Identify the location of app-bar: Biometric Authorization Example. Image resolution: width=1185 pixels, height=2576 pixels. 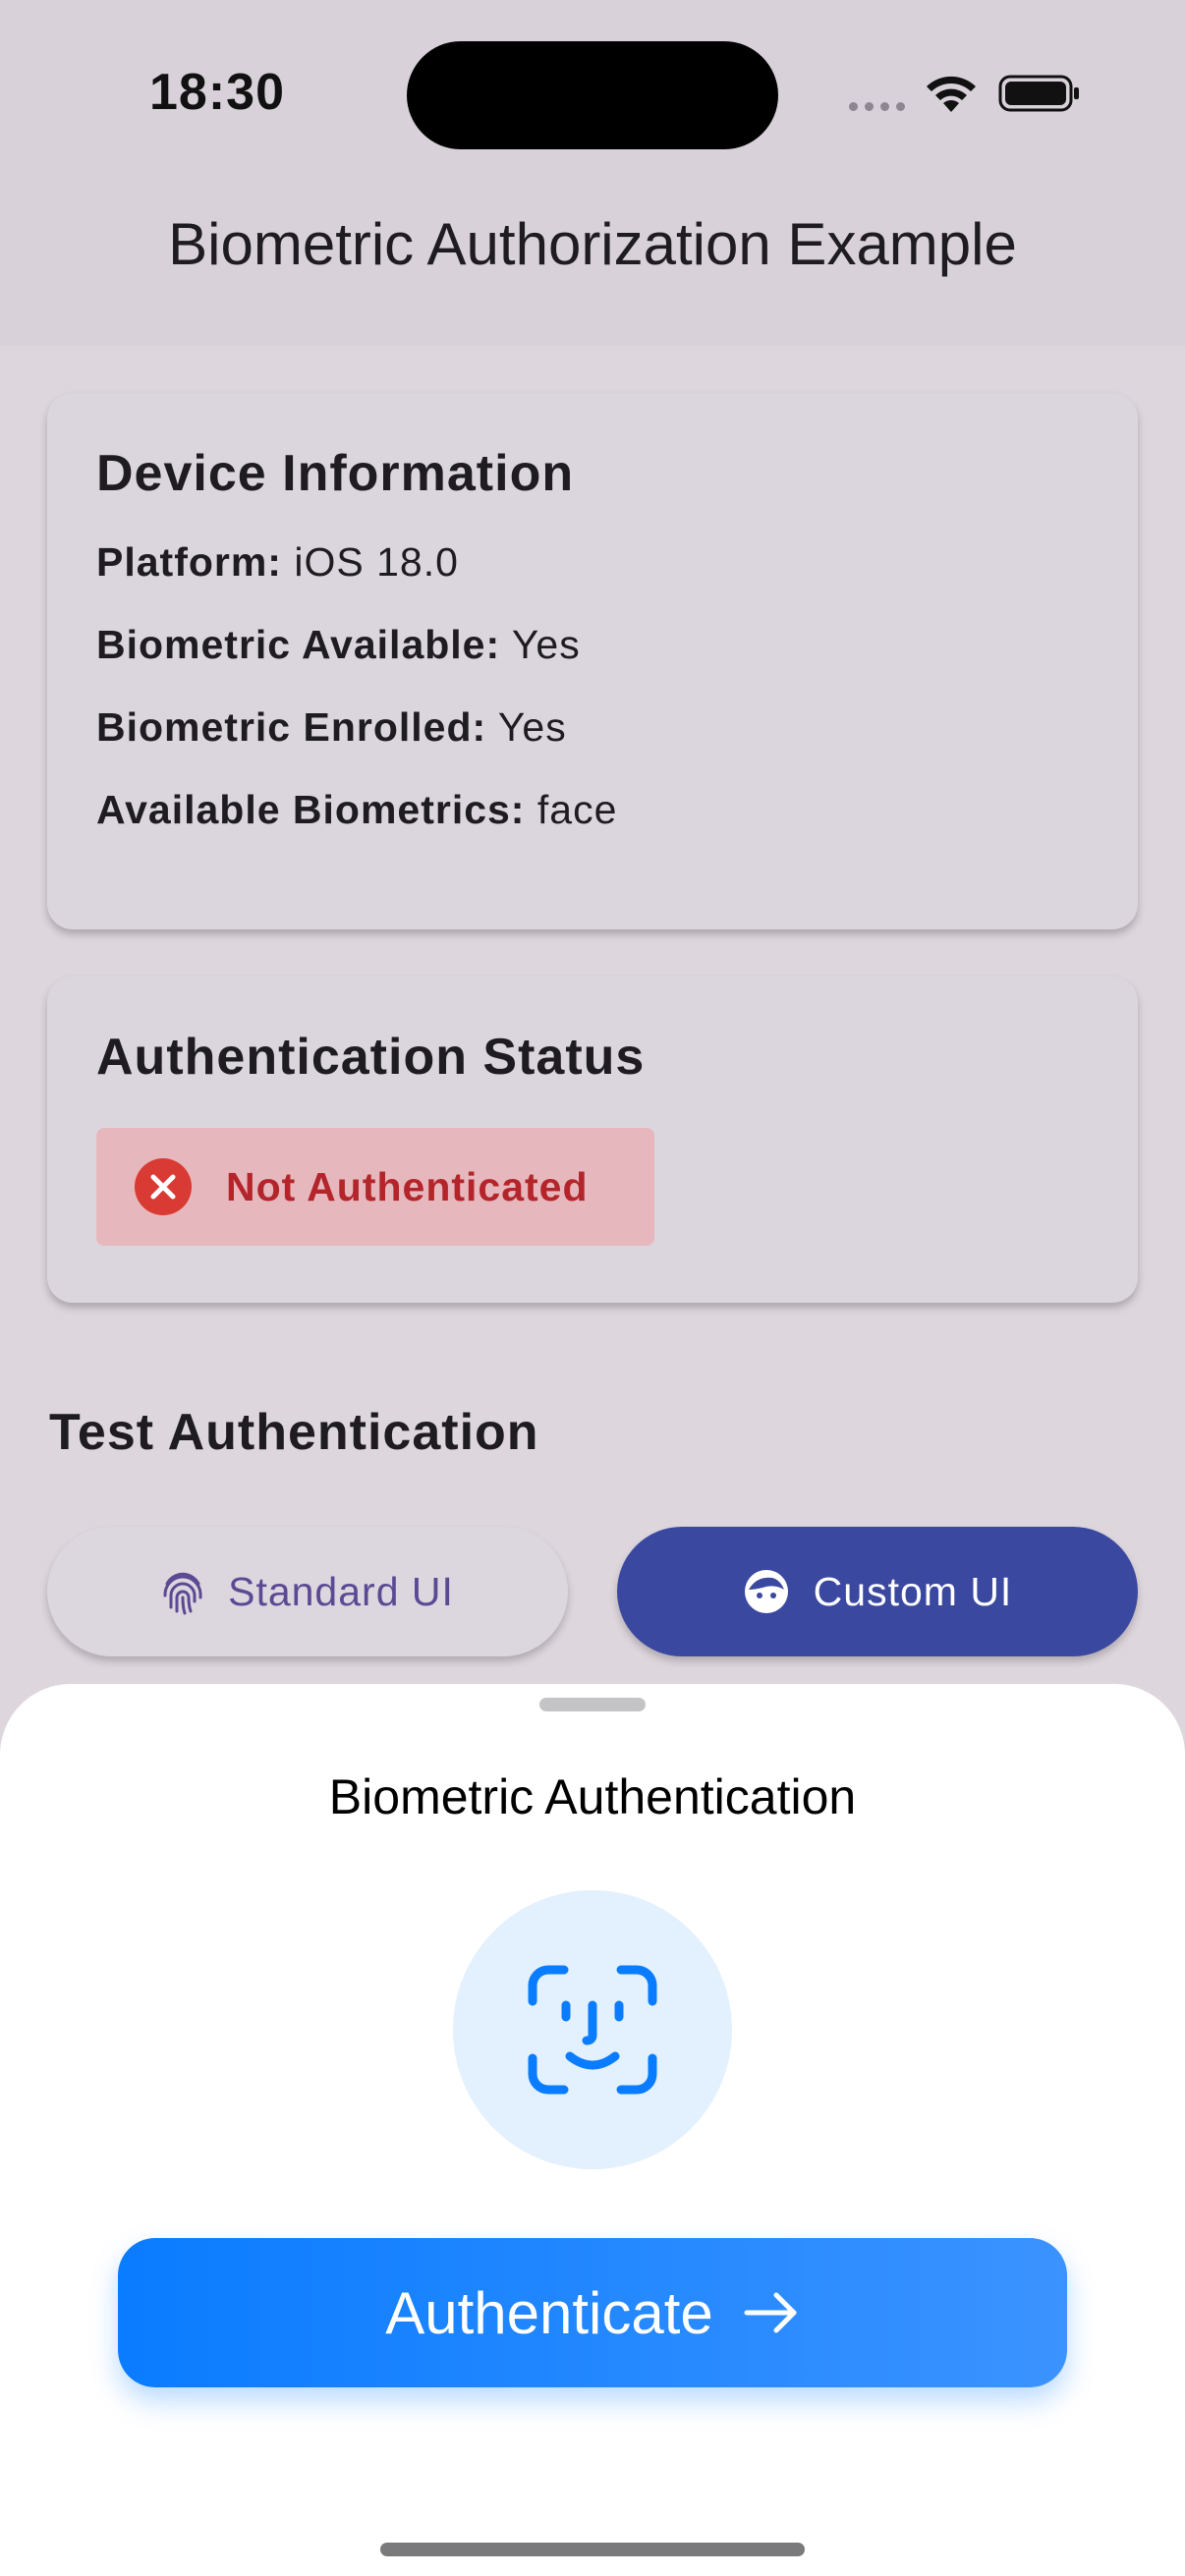
(592, 271).